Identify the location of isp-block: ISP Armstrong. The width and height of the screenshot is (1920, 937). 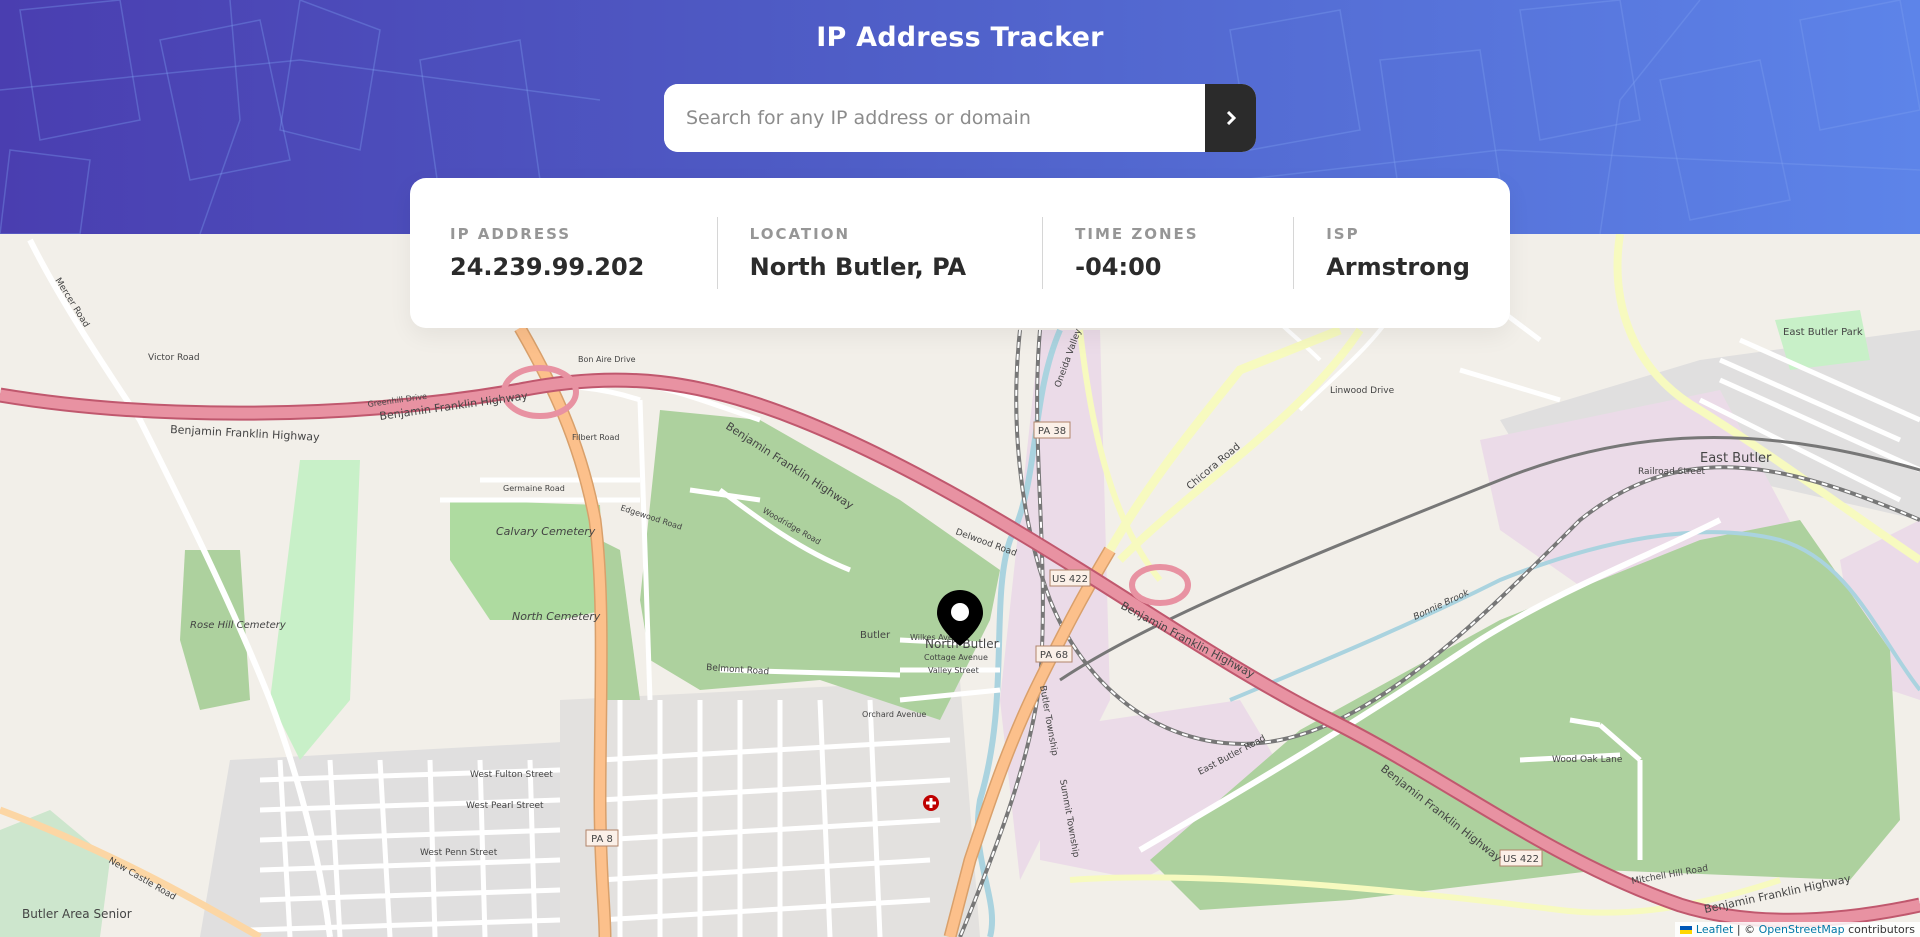
(1382, 253).